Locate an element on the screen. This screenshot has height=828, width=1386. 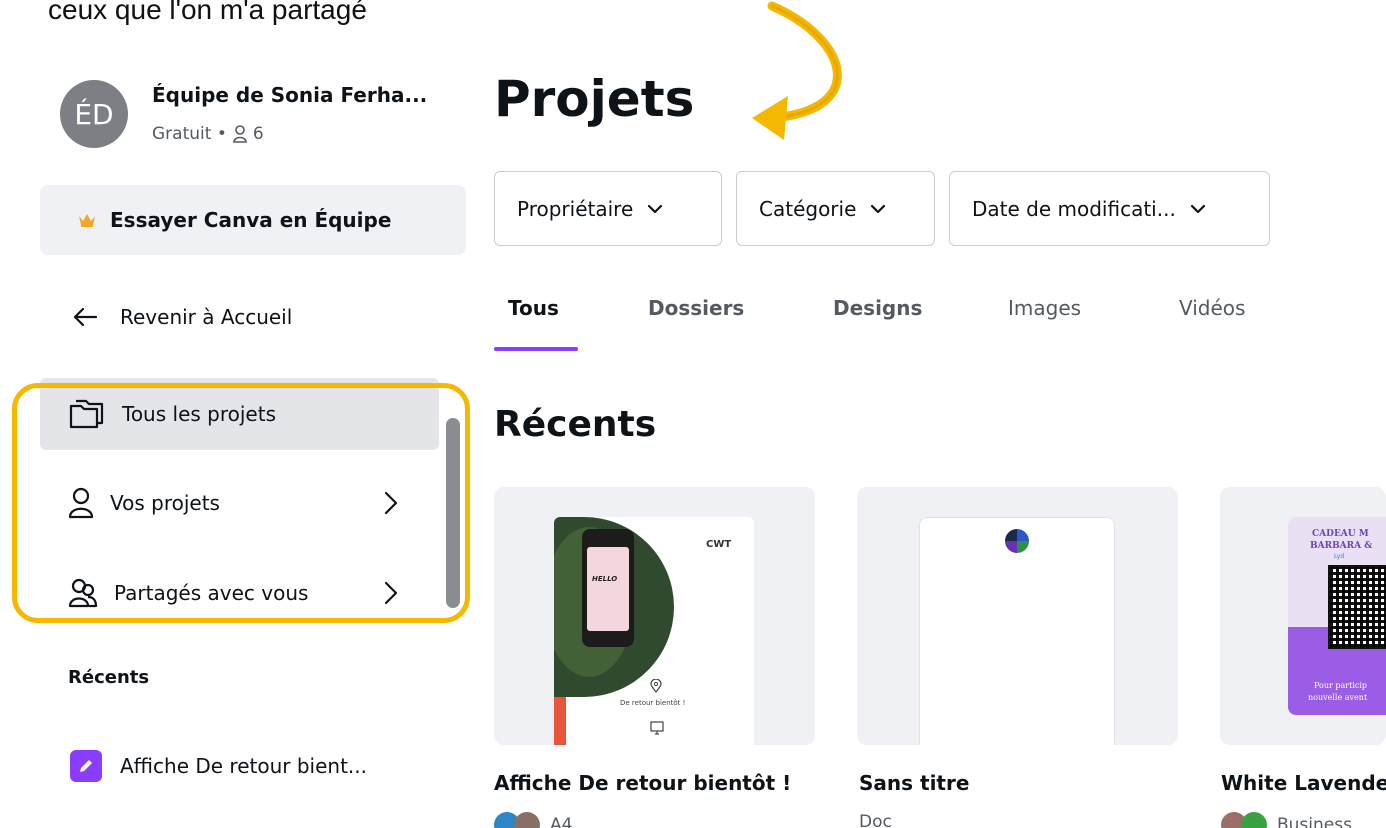
sidebar-item-all-projects: Tous les projets is located at coordinates (239, 414).